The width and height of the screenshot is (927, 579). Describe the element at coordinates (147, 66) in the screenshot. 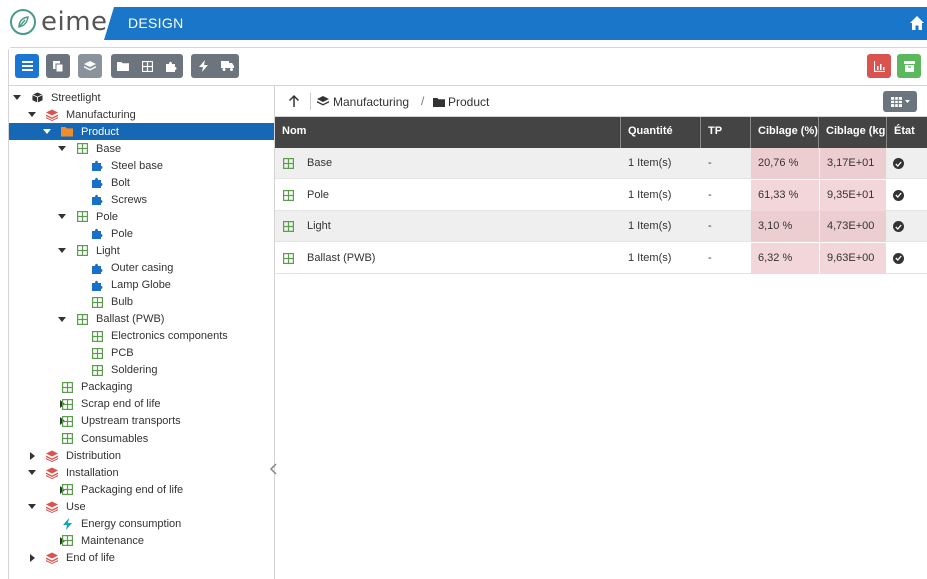

I see `component-button` at that location.